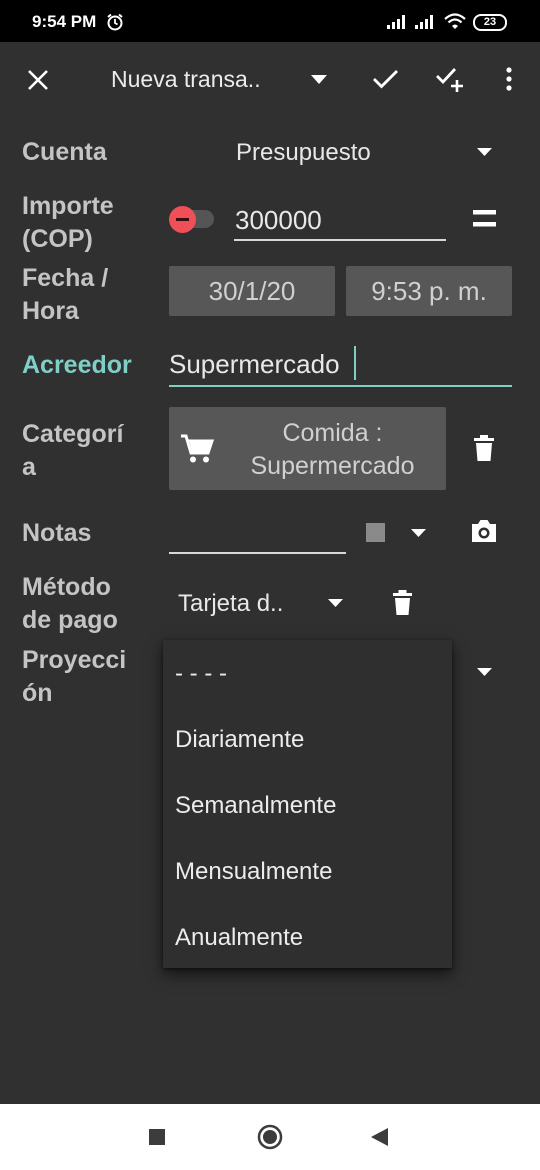 This screenshot has height=1170, width=540. What do you see at coordinates (77, 365) in the screenshot?
I see `acreedor-label: Acreedor` at bounding box center [77, 365].